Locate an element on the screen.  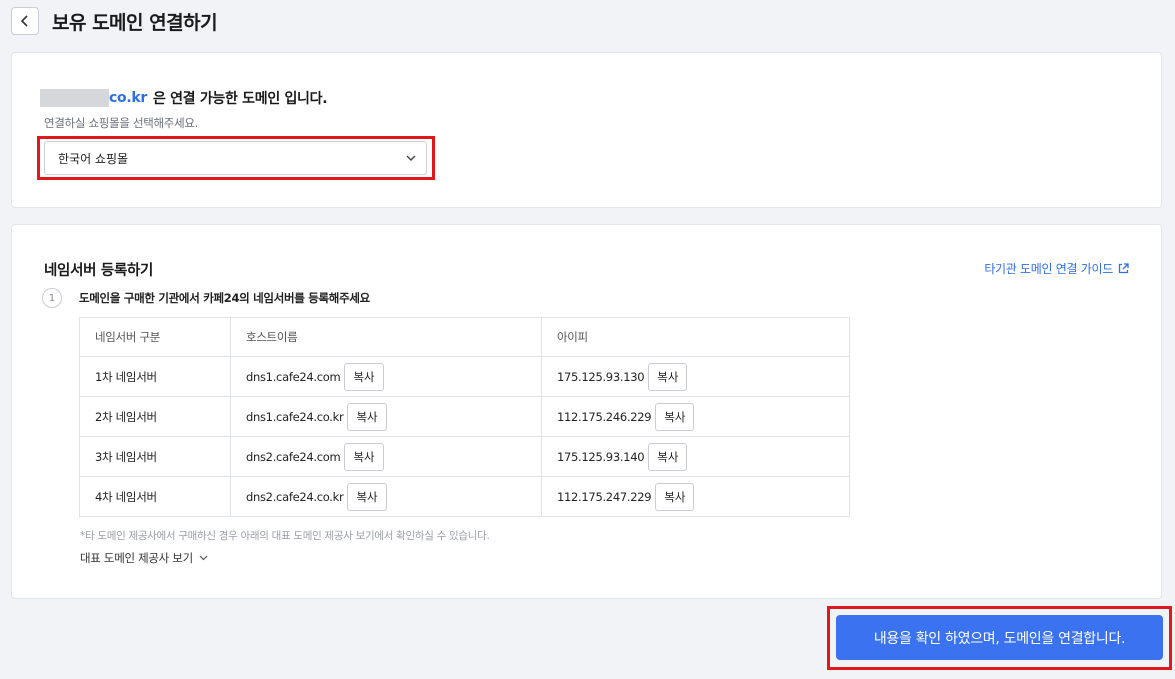
external-guide-link: 타기관 도메인 연결 가이드 is located at coordinates (1056, 268).